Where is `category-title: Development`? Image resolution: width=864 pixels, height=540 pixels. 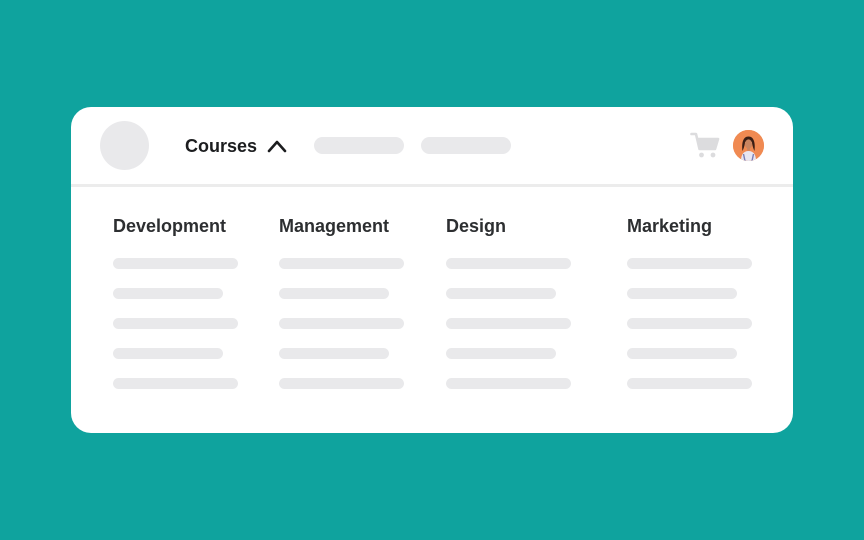 category-title: Development is located at coordinates (169, 226).